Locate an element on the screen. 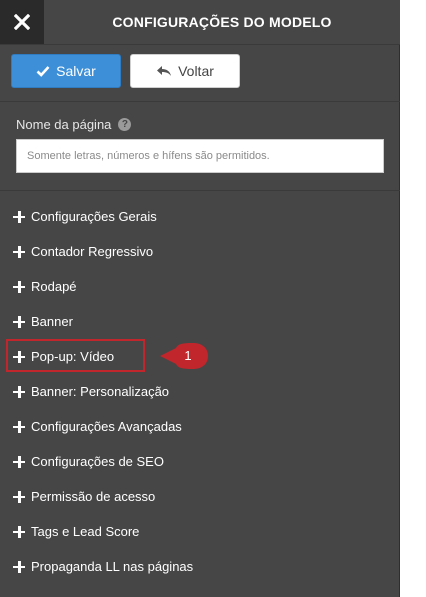  menu-item-label: Contador Regressivo is located at coordinates (92, 251).